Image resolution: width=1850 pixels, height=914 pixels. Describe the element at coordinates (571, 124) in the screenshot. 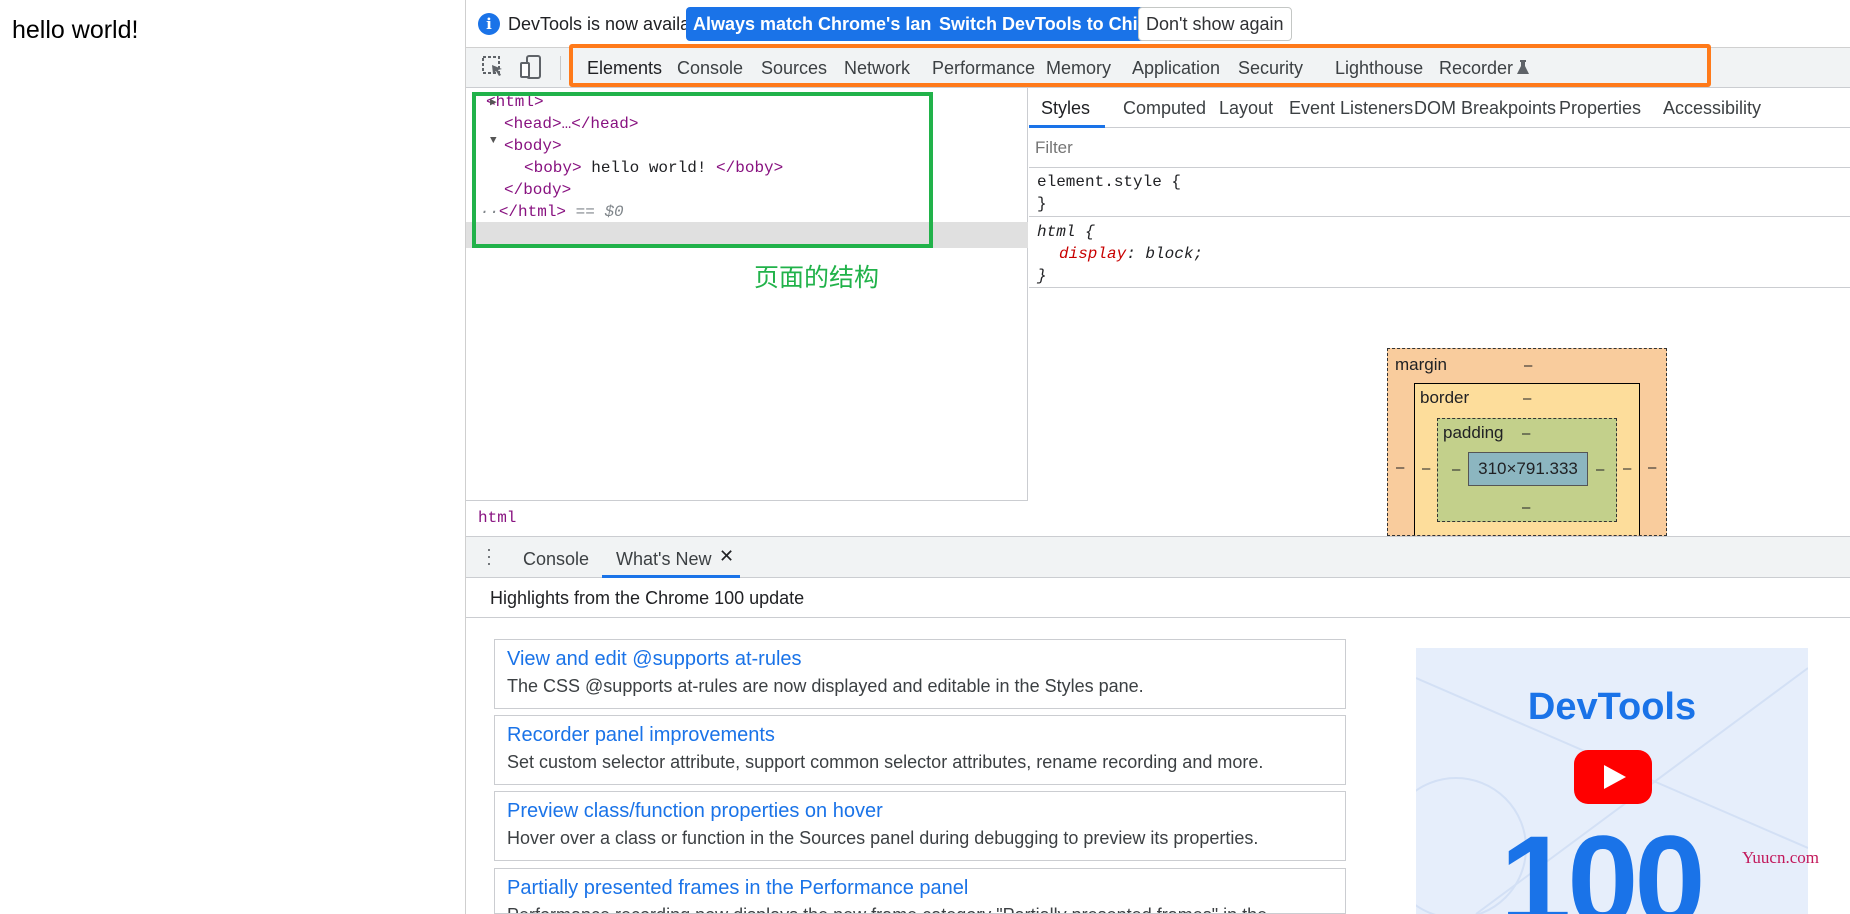

I see `dom-node-head: <head>…</head>` at that location.